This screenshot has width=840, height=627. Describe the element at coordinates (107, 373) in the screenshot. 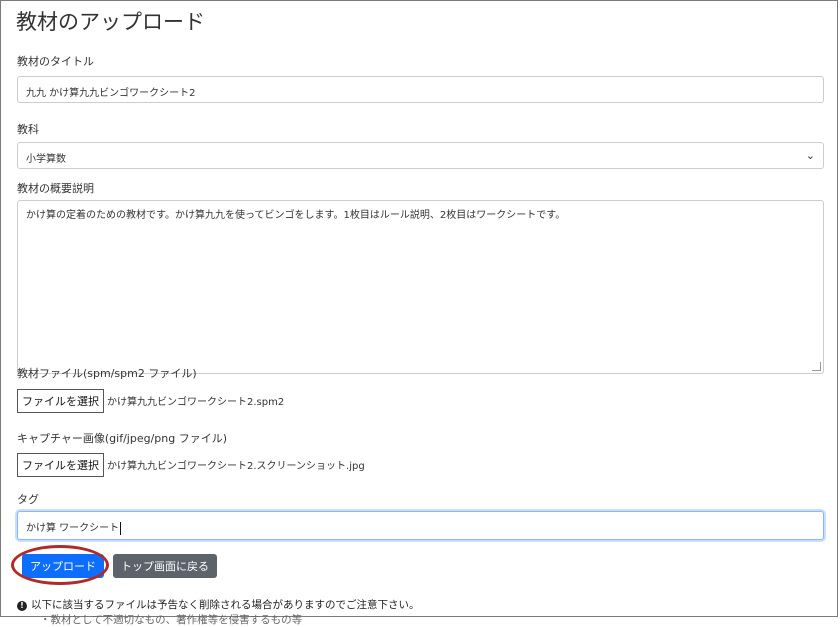

I see `file-label: 教材ファイル(spm/spm2 ファイル)` at that location.